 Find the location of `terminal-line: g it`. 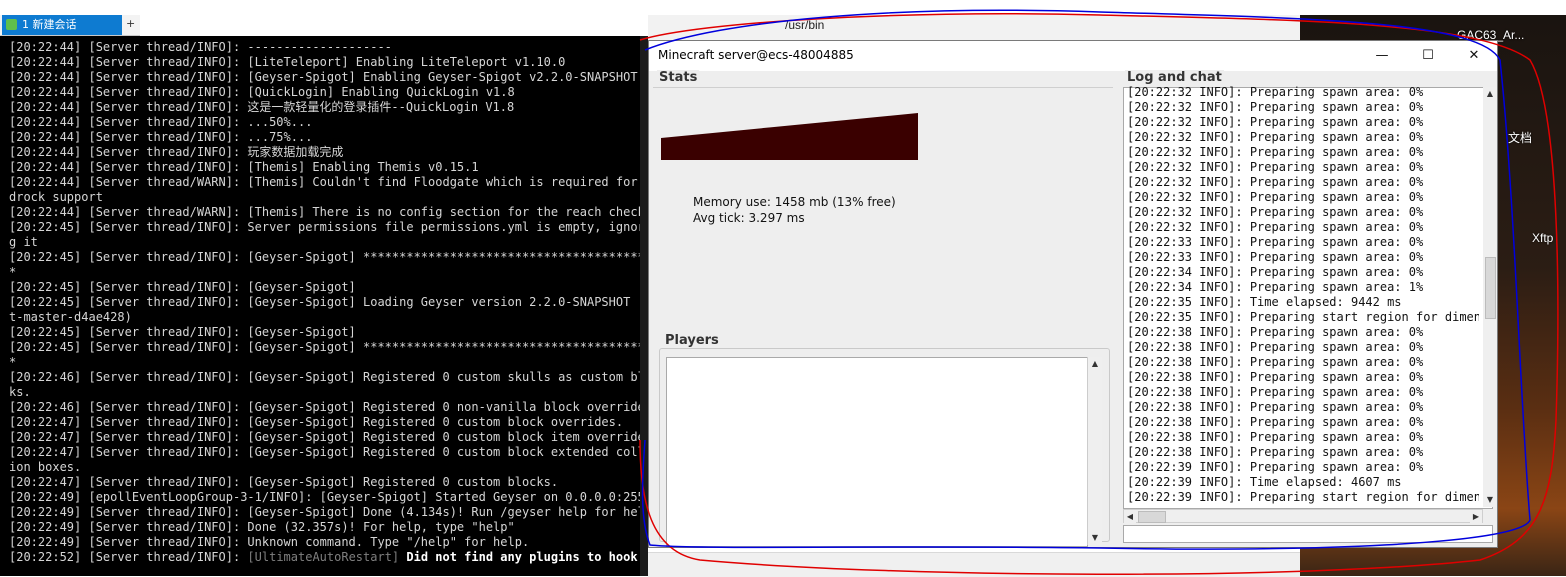

terminal-line: g it is located at coordinates (23, 242).